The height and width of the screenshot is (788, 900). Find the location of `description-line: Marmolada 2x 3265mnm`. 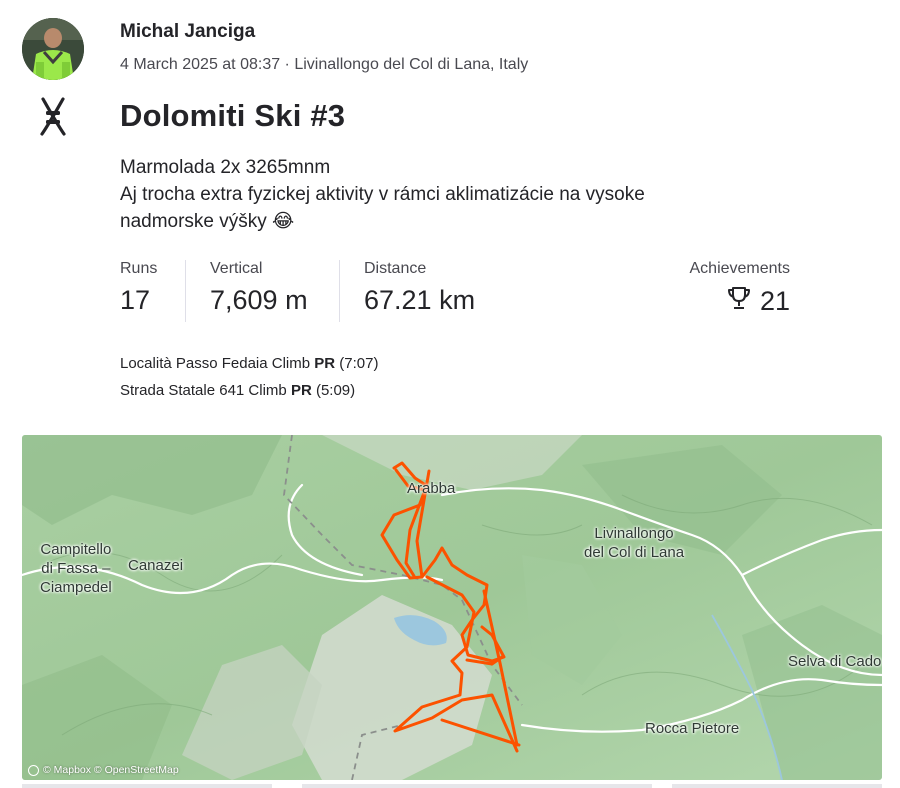

description-line: Marmolada 2x 3265mnm is located at coordinates (225, 167).